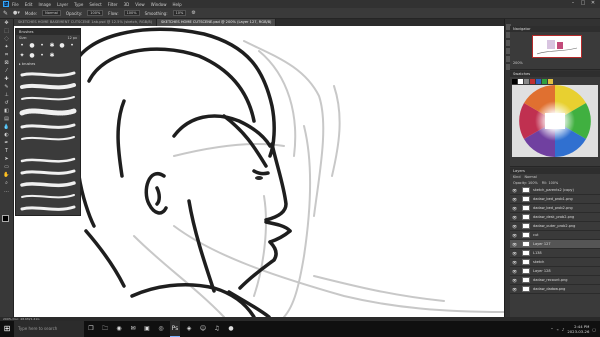  I want to click on brush-size-value: 12 px, so click(72, 38).